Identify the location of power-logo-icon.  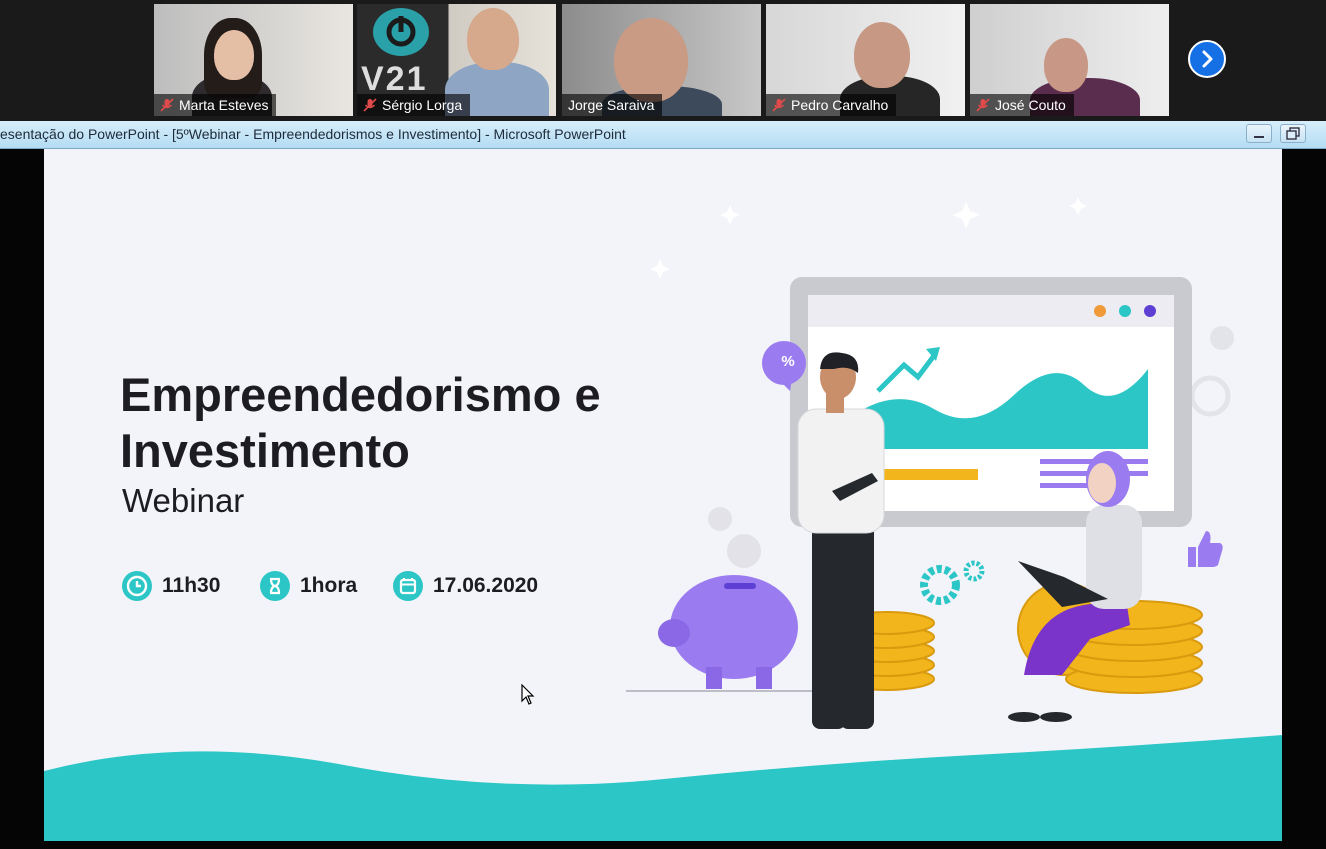
(401, 32).